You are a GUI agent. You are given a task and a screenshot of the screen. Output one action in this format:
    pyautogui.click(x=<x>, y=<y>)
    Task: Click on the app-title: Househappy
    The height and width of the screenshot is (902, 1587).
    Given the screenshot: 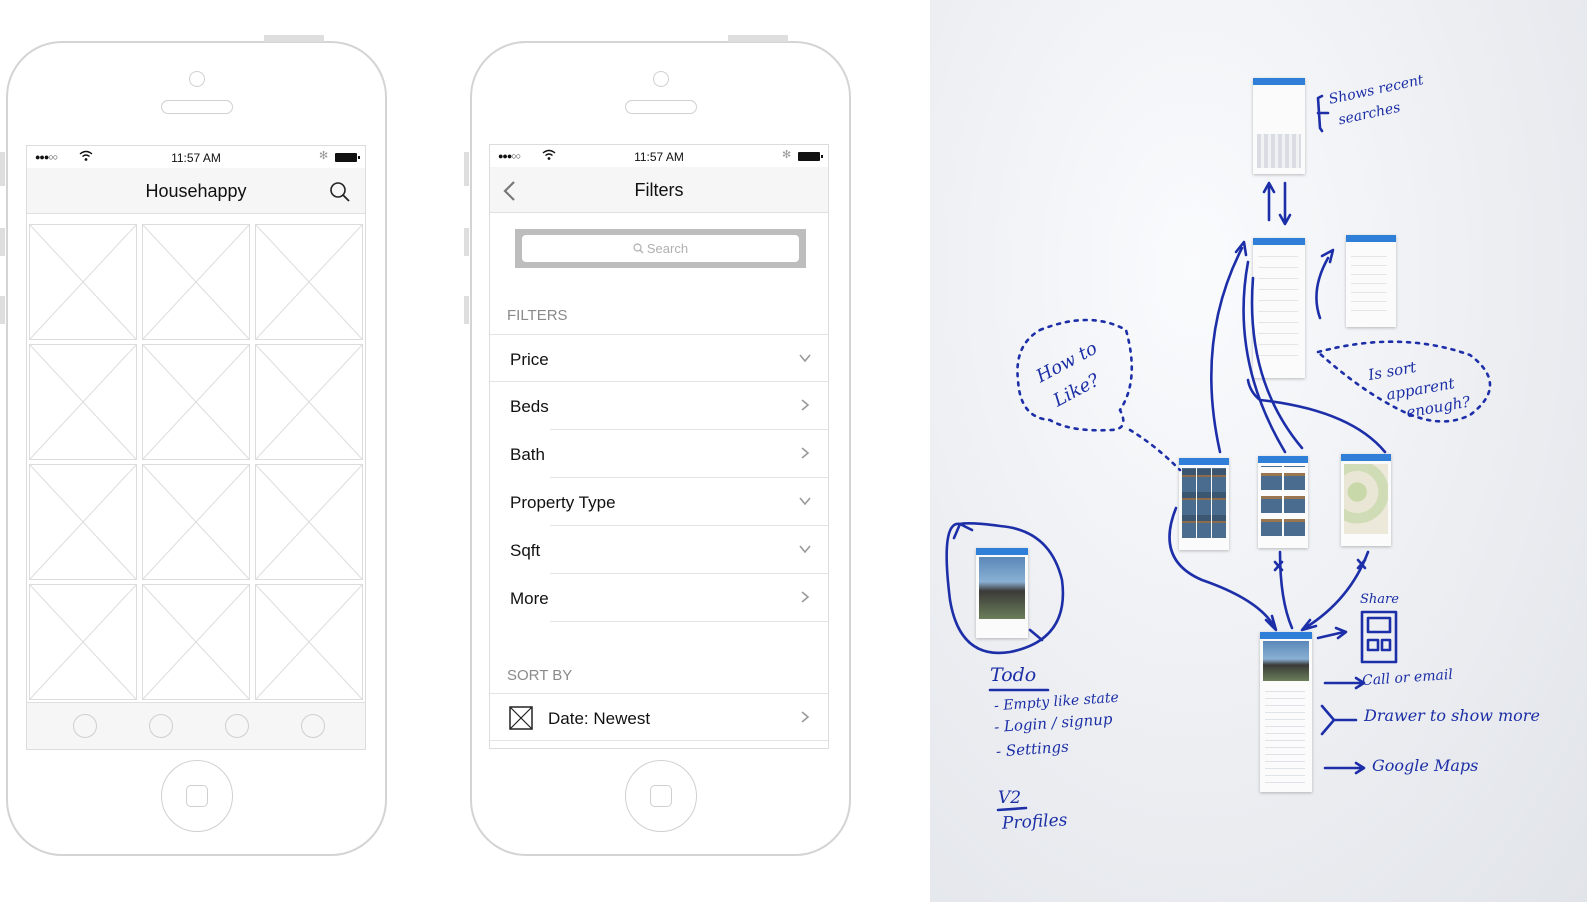 What is the action you would take?
    pyautogui.click(x=196, y=191)
    